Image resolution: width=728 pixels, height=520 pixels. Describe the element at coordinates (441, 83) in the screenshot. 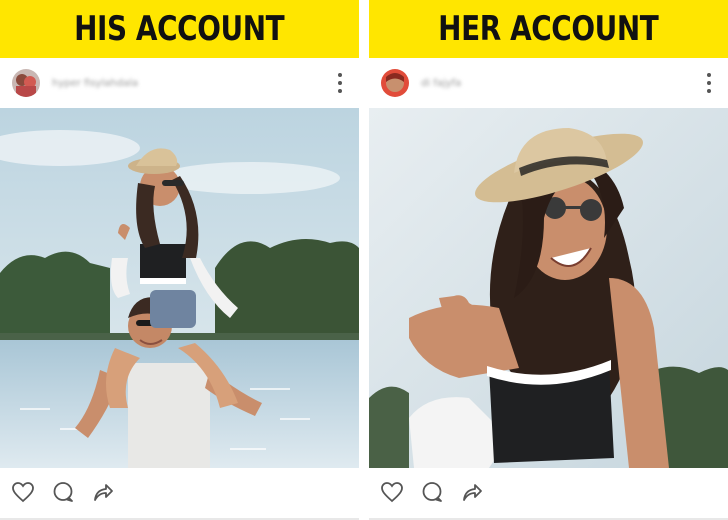

I see `username: di fajyfa` at that location.